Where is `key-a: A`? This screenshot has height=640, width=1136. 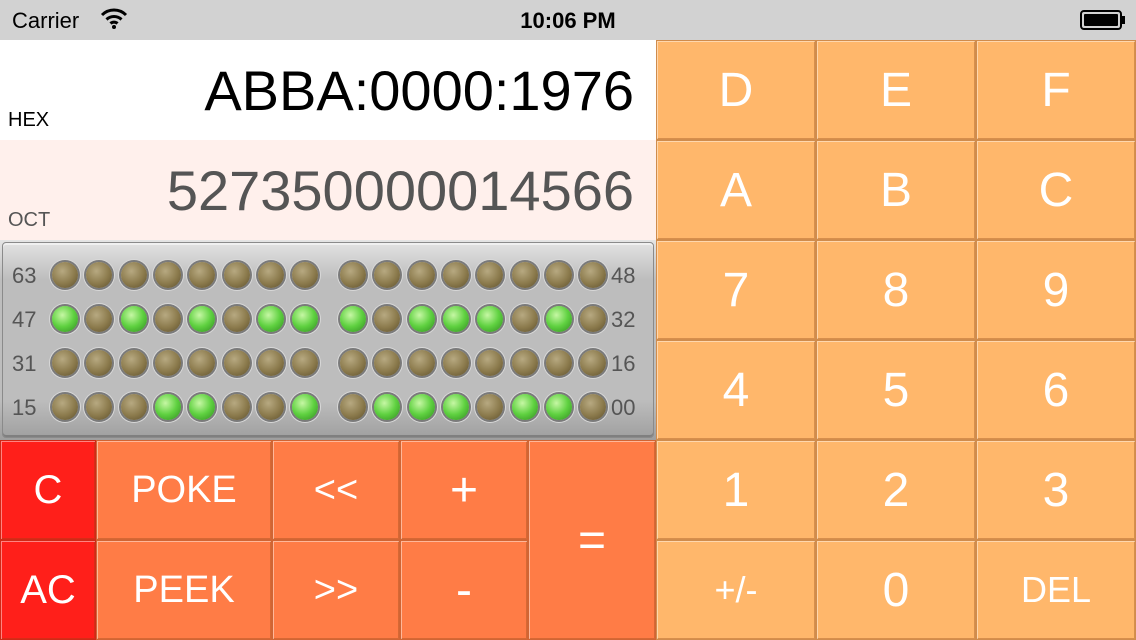
key-a: A is located at coordinates (736, 190).